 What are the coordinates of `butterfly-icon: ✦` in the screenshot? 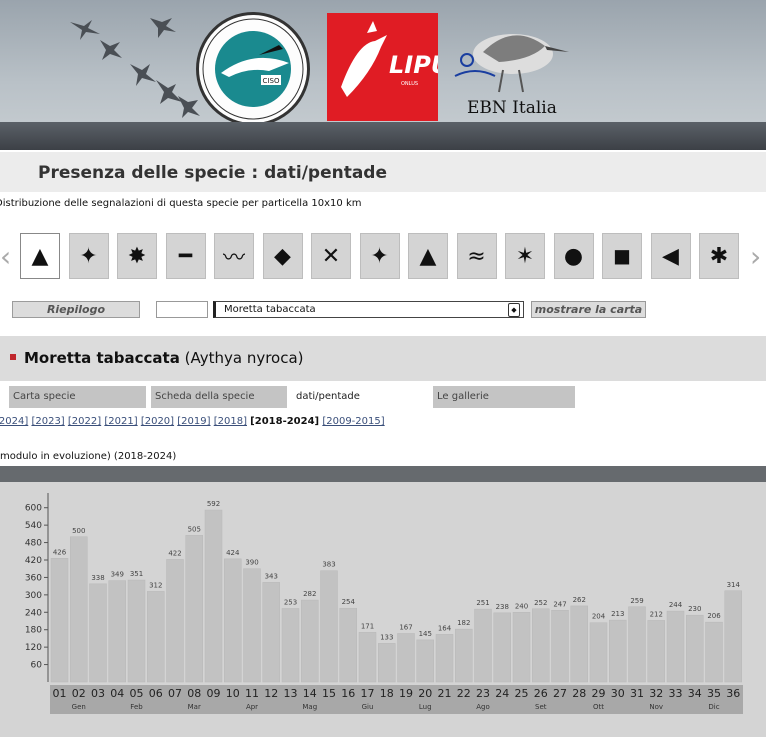 It's located at (379, 256).